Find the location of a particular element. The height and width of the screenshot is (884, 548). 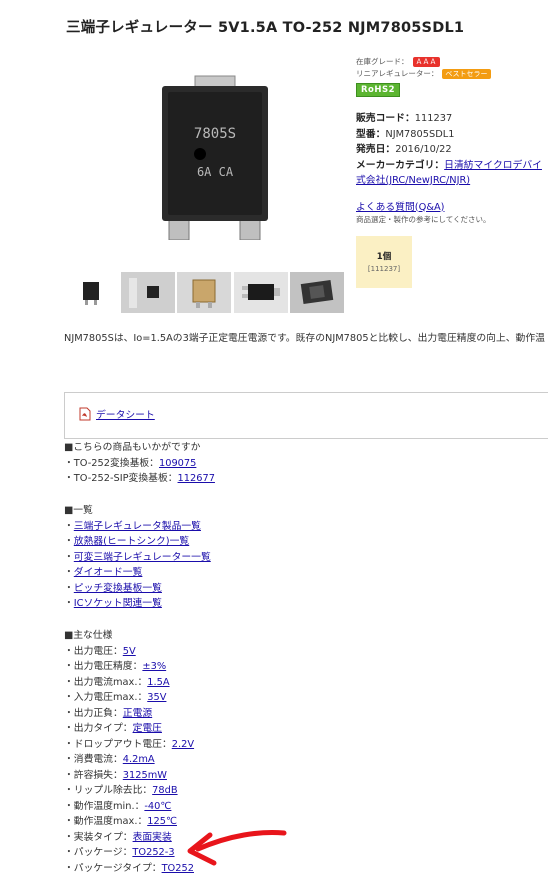

spec-value-link: 125℃ is located at coordinates (162, 821).